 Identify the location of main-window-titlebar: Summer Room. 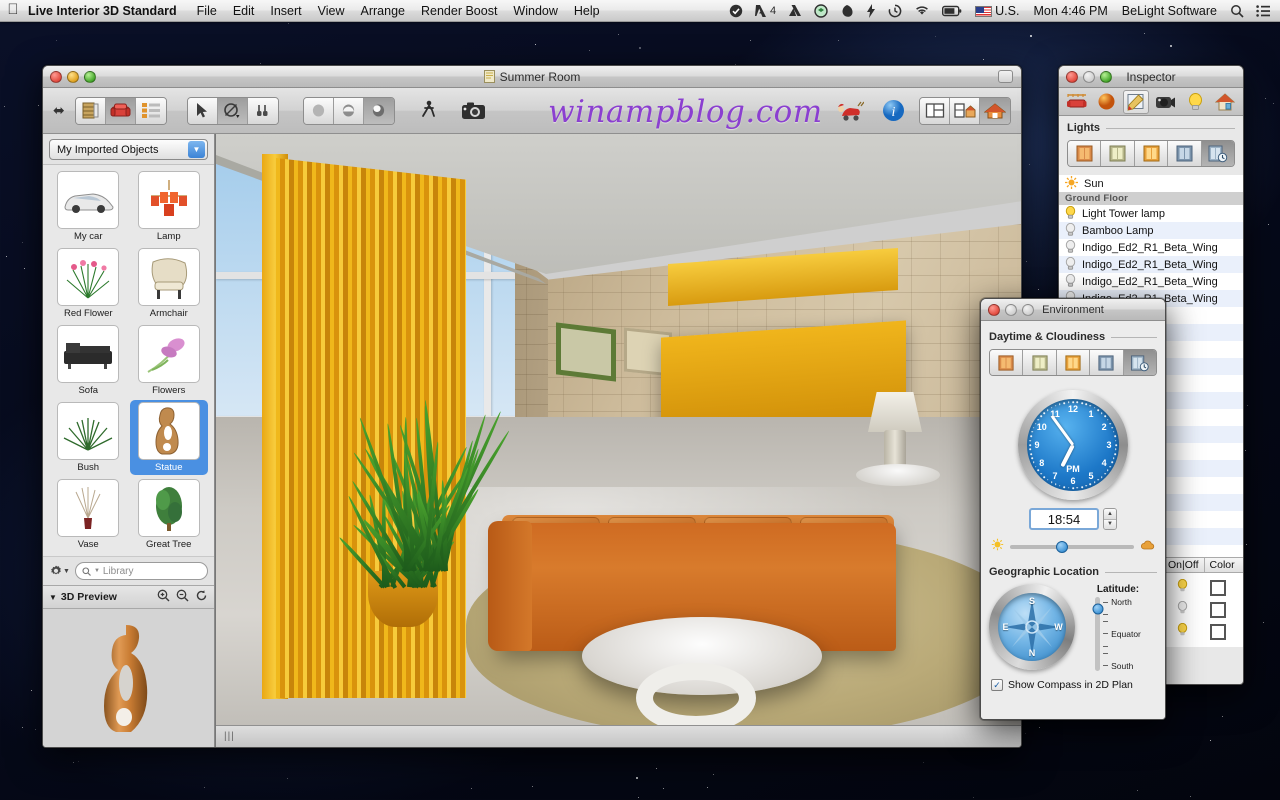
(532, 77).